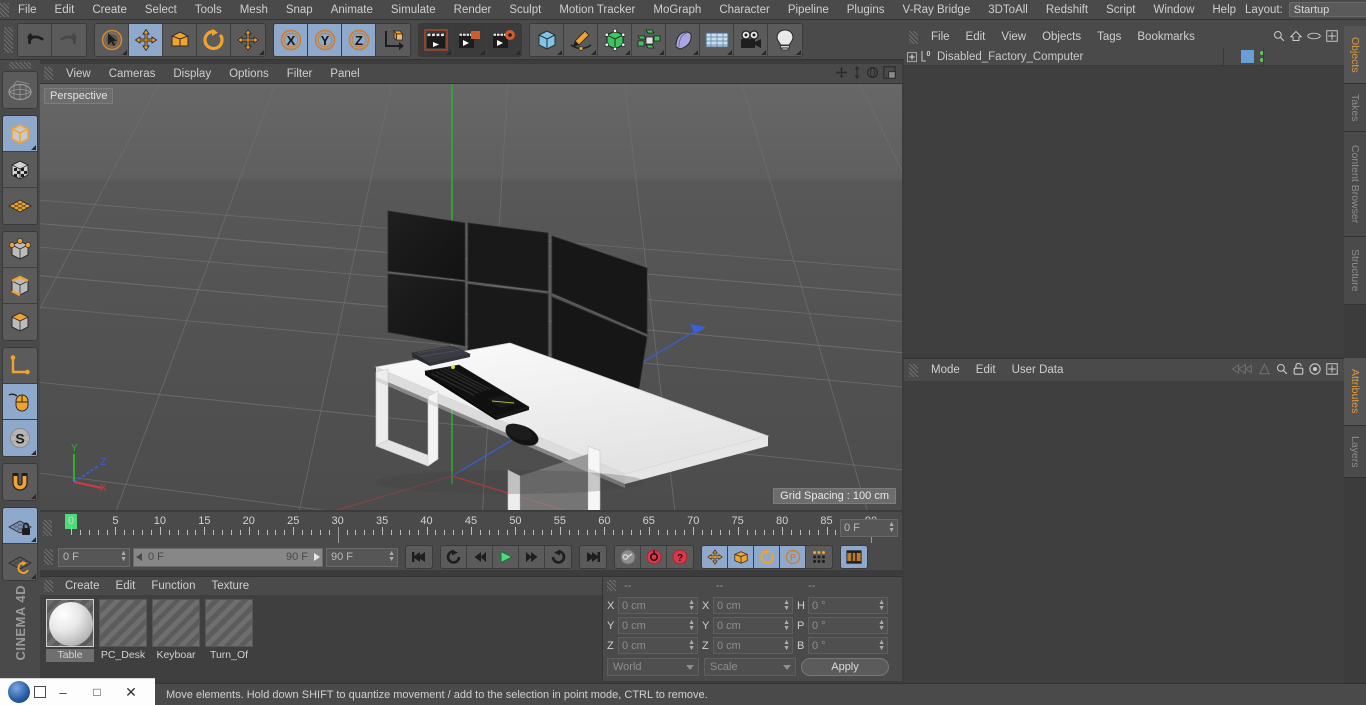 Image resolution: width=1366 pixels, height=705 pixels. I want to click on object-menu-file: File, so click(940, 37).